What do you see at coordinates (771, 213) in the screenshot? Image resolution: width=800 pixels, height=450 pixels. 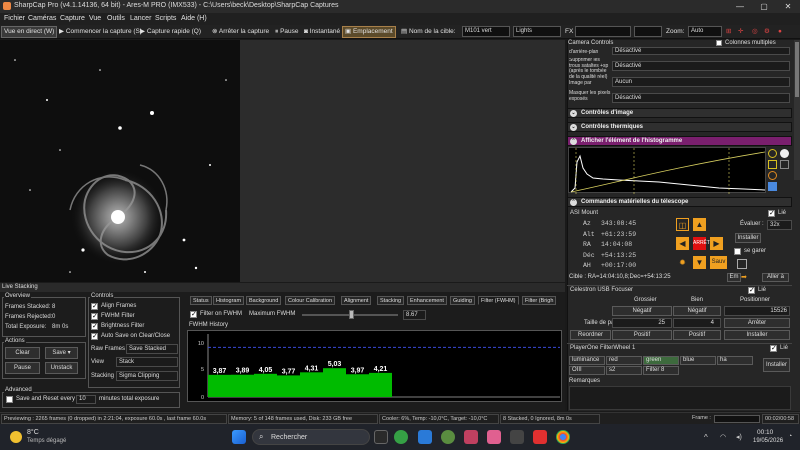 I see `mount-linked-checkbox` at bounding box center [771, 213].